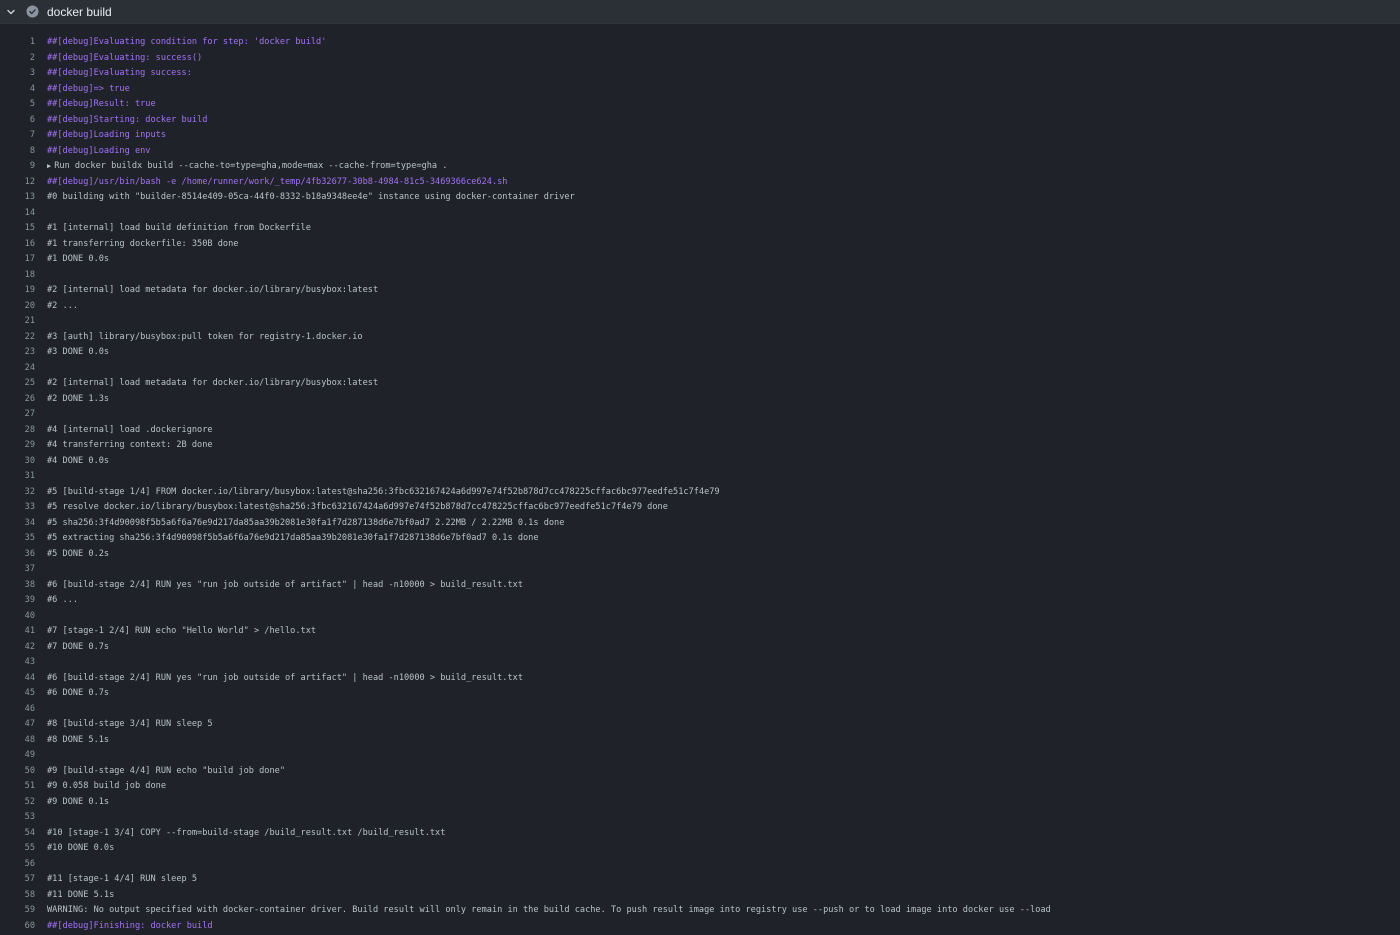 The height and width of the screenshot is (935, 1400). What do you see at coordinates (17, 756) in the screenshot?
I see `line-number: 49` at bounding box center [17, 756].